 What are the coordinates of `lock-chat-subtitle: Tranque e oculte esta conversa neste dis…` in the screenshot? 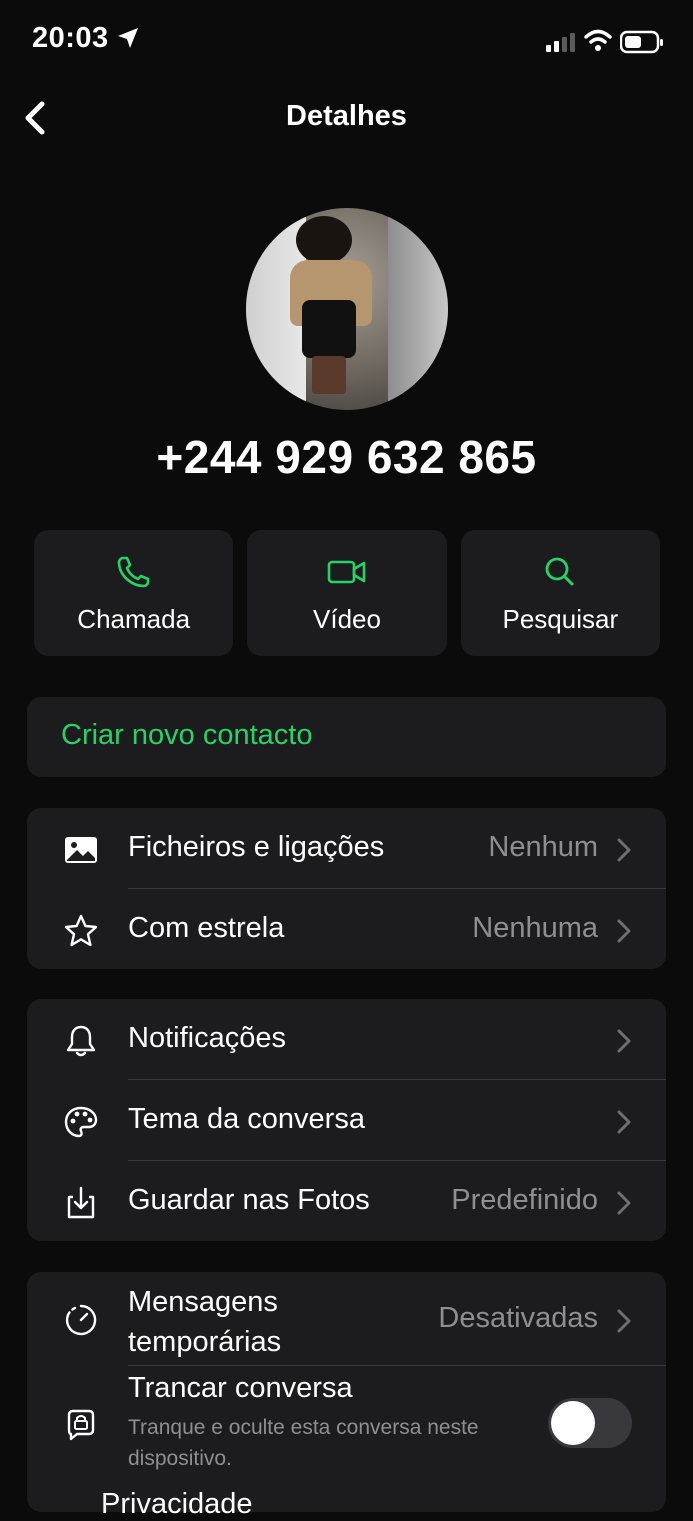 It's located at (303, 1443).